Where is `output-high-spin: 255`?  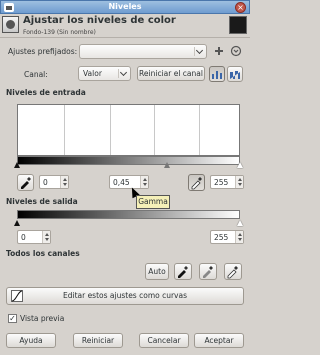
output-high-spin: 255 is located at coordinates (227, 237).